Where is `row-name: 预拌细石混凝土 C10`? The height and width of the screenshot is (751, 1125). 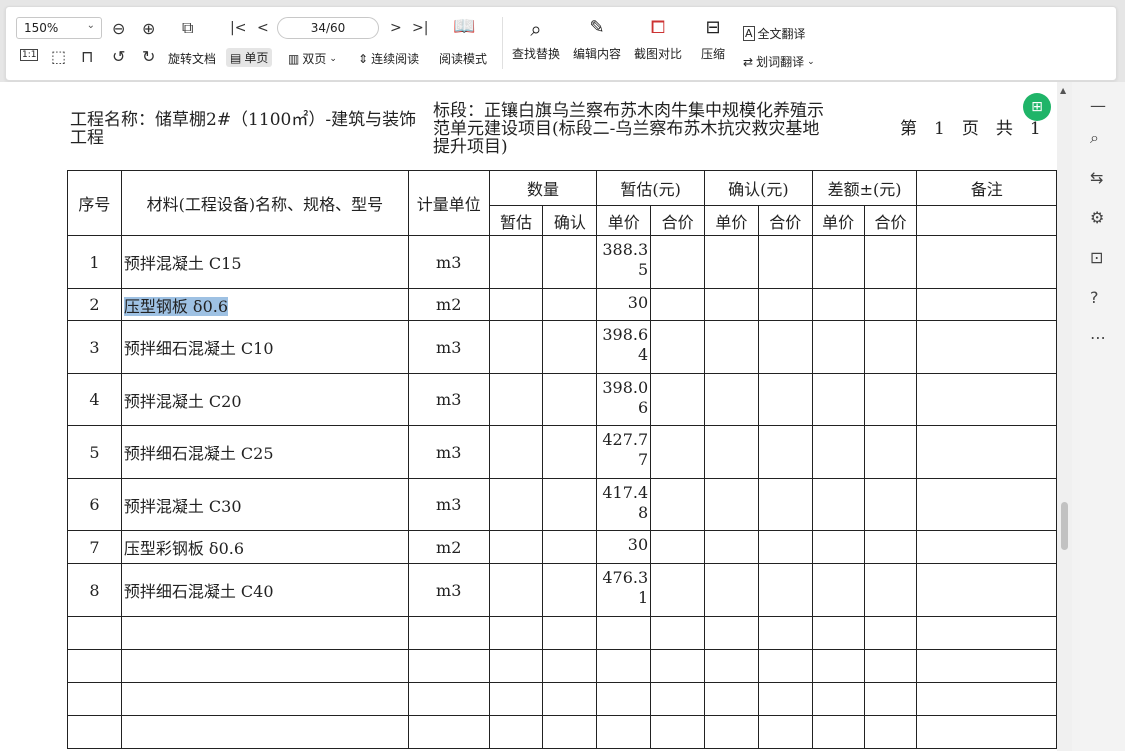 row-name: 预拌细石混凝土 C10 is located at coordinates (264, 347).